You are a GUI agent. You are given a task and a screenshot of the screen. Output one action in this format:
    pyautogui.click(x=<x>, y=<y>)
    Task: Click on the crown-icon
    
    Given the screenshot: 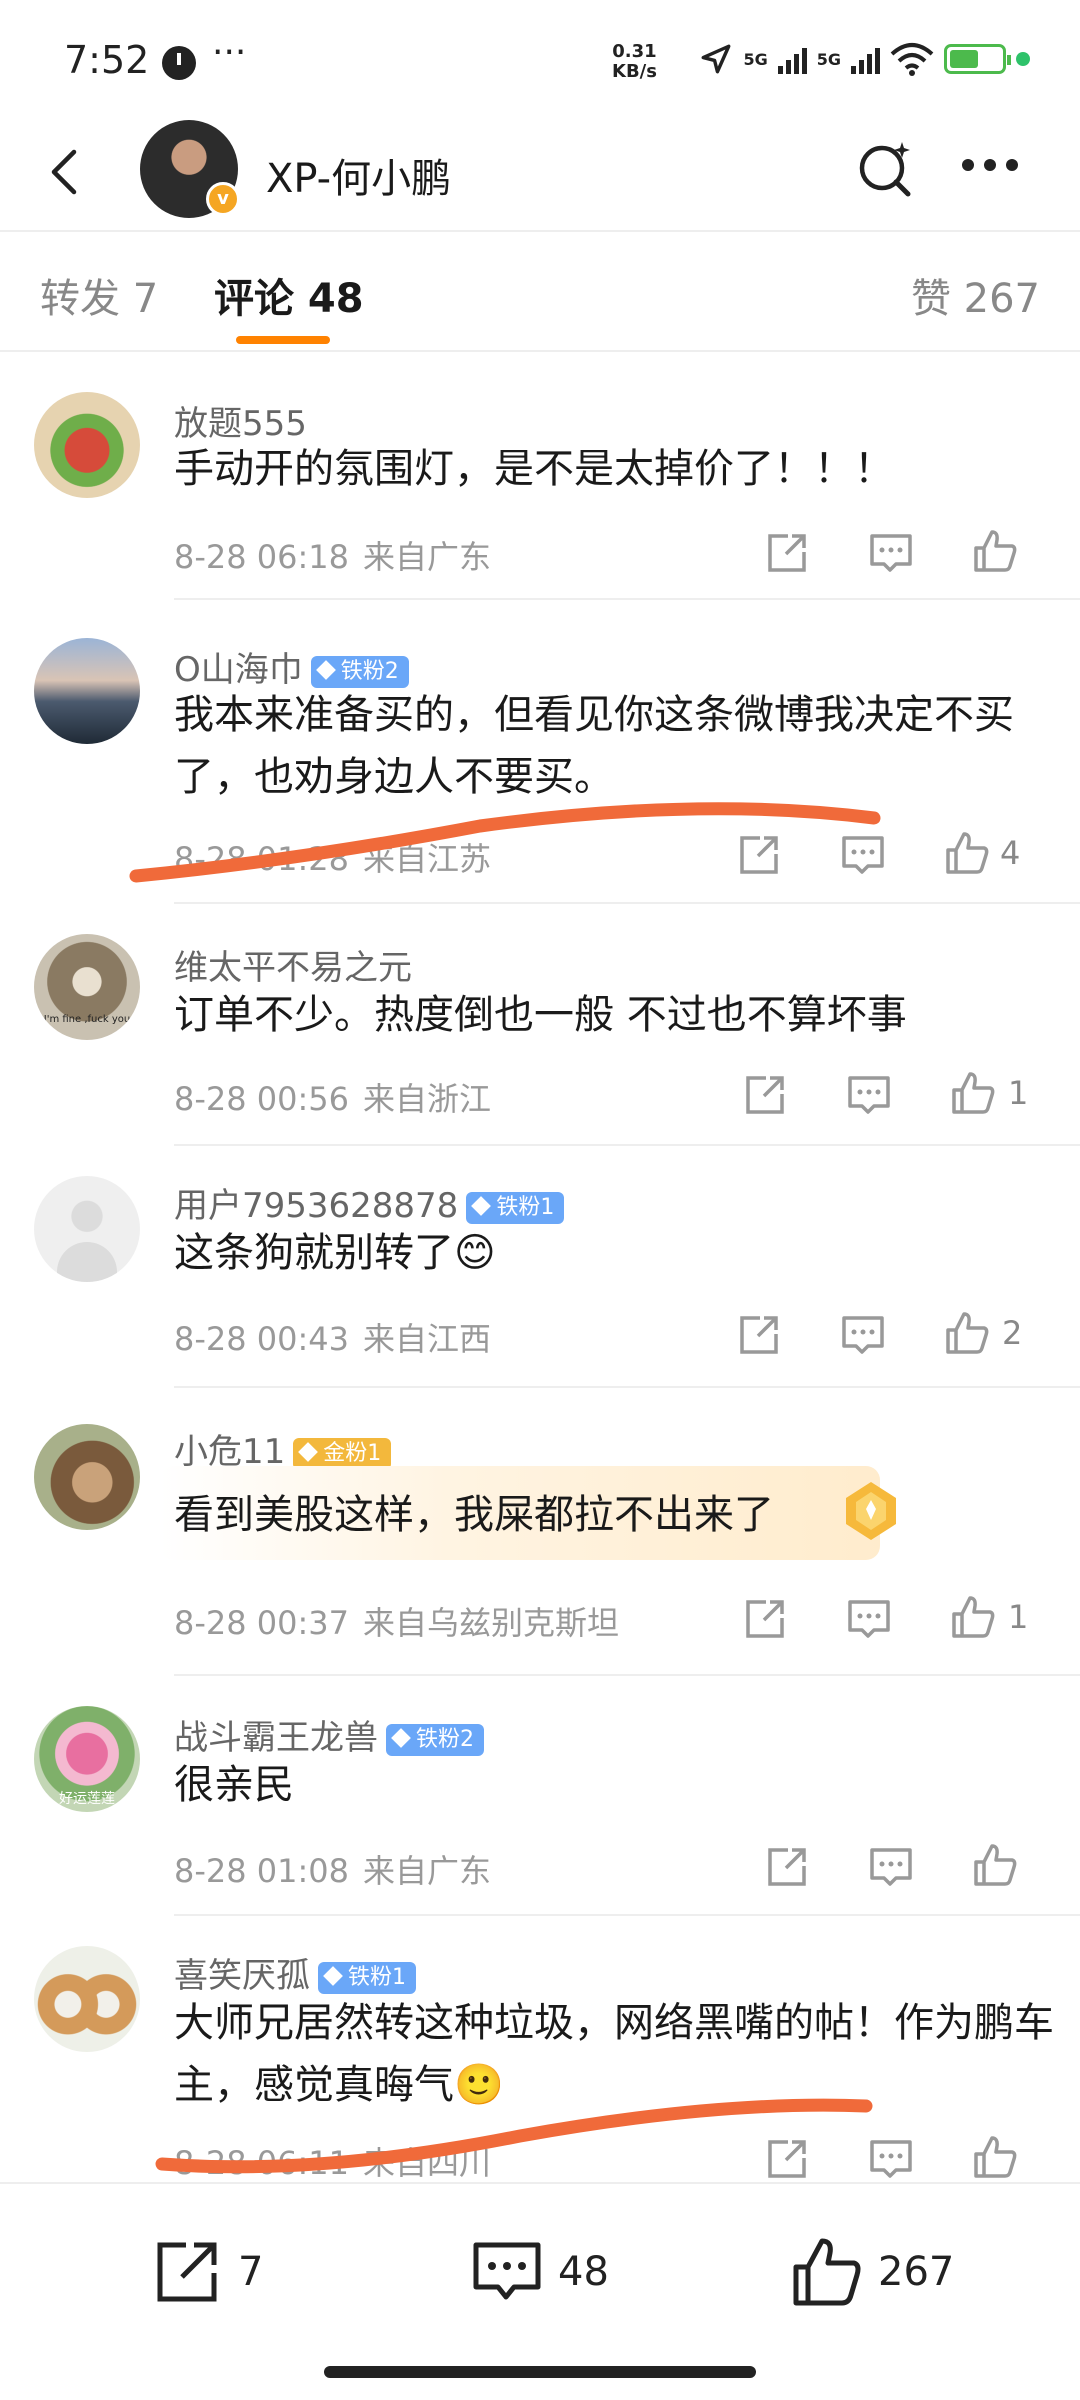 What is the action you would take?
    pyautogui.click(x=308, y=1451)
    